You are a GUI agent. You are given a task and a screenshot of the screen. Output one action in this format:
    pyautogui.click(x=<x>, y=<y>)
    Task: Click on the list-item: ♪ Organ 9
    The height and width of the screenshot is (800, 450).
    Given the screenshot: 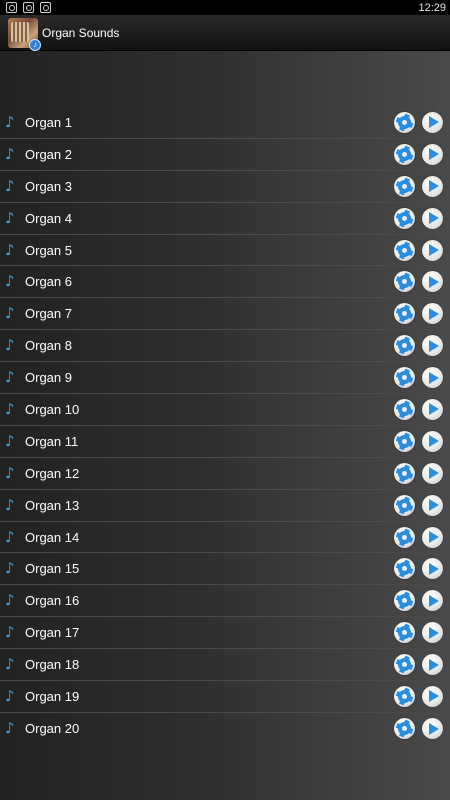 What is the action you would take?
    pyautogui.click(x=225, y=378)
    